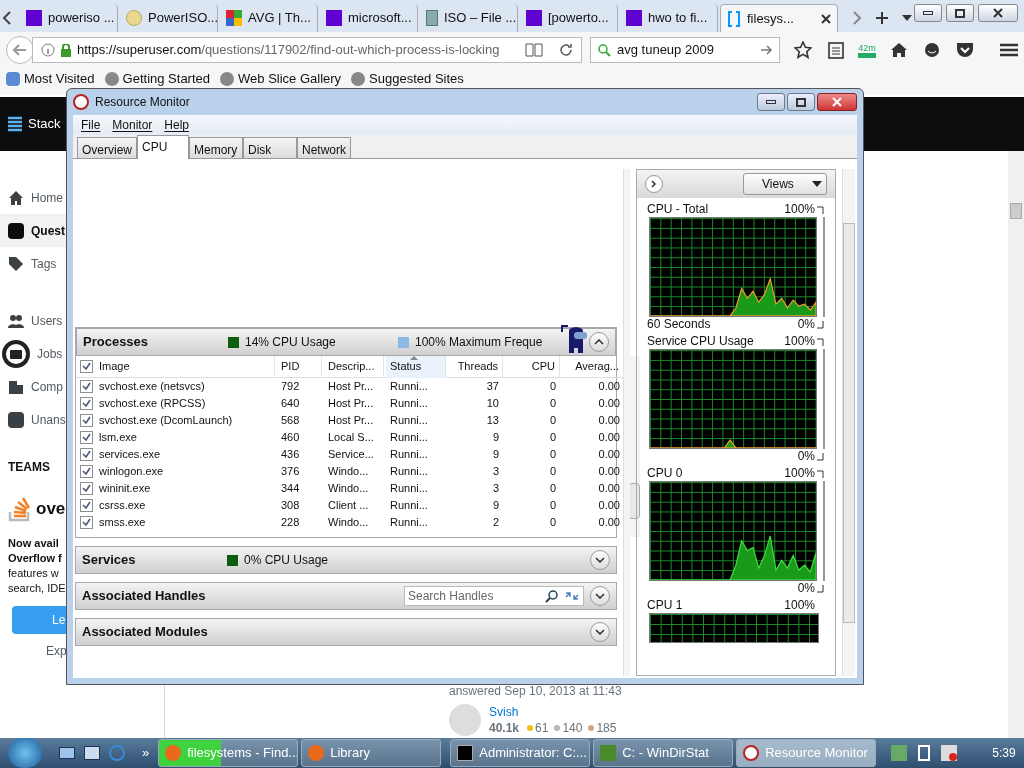 The image size is (1024, 768). I want to click on column-header: Status, so click(416, 366).